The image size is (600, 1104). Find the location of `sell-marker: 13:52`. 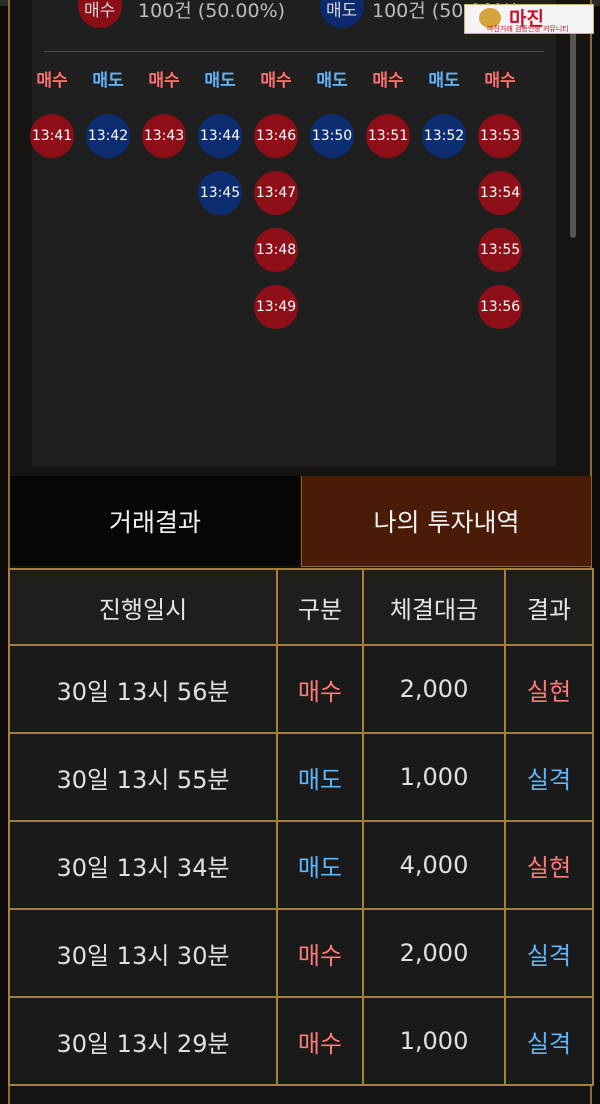

sell-marker: 13:52 is located at coordinates (444, 136).